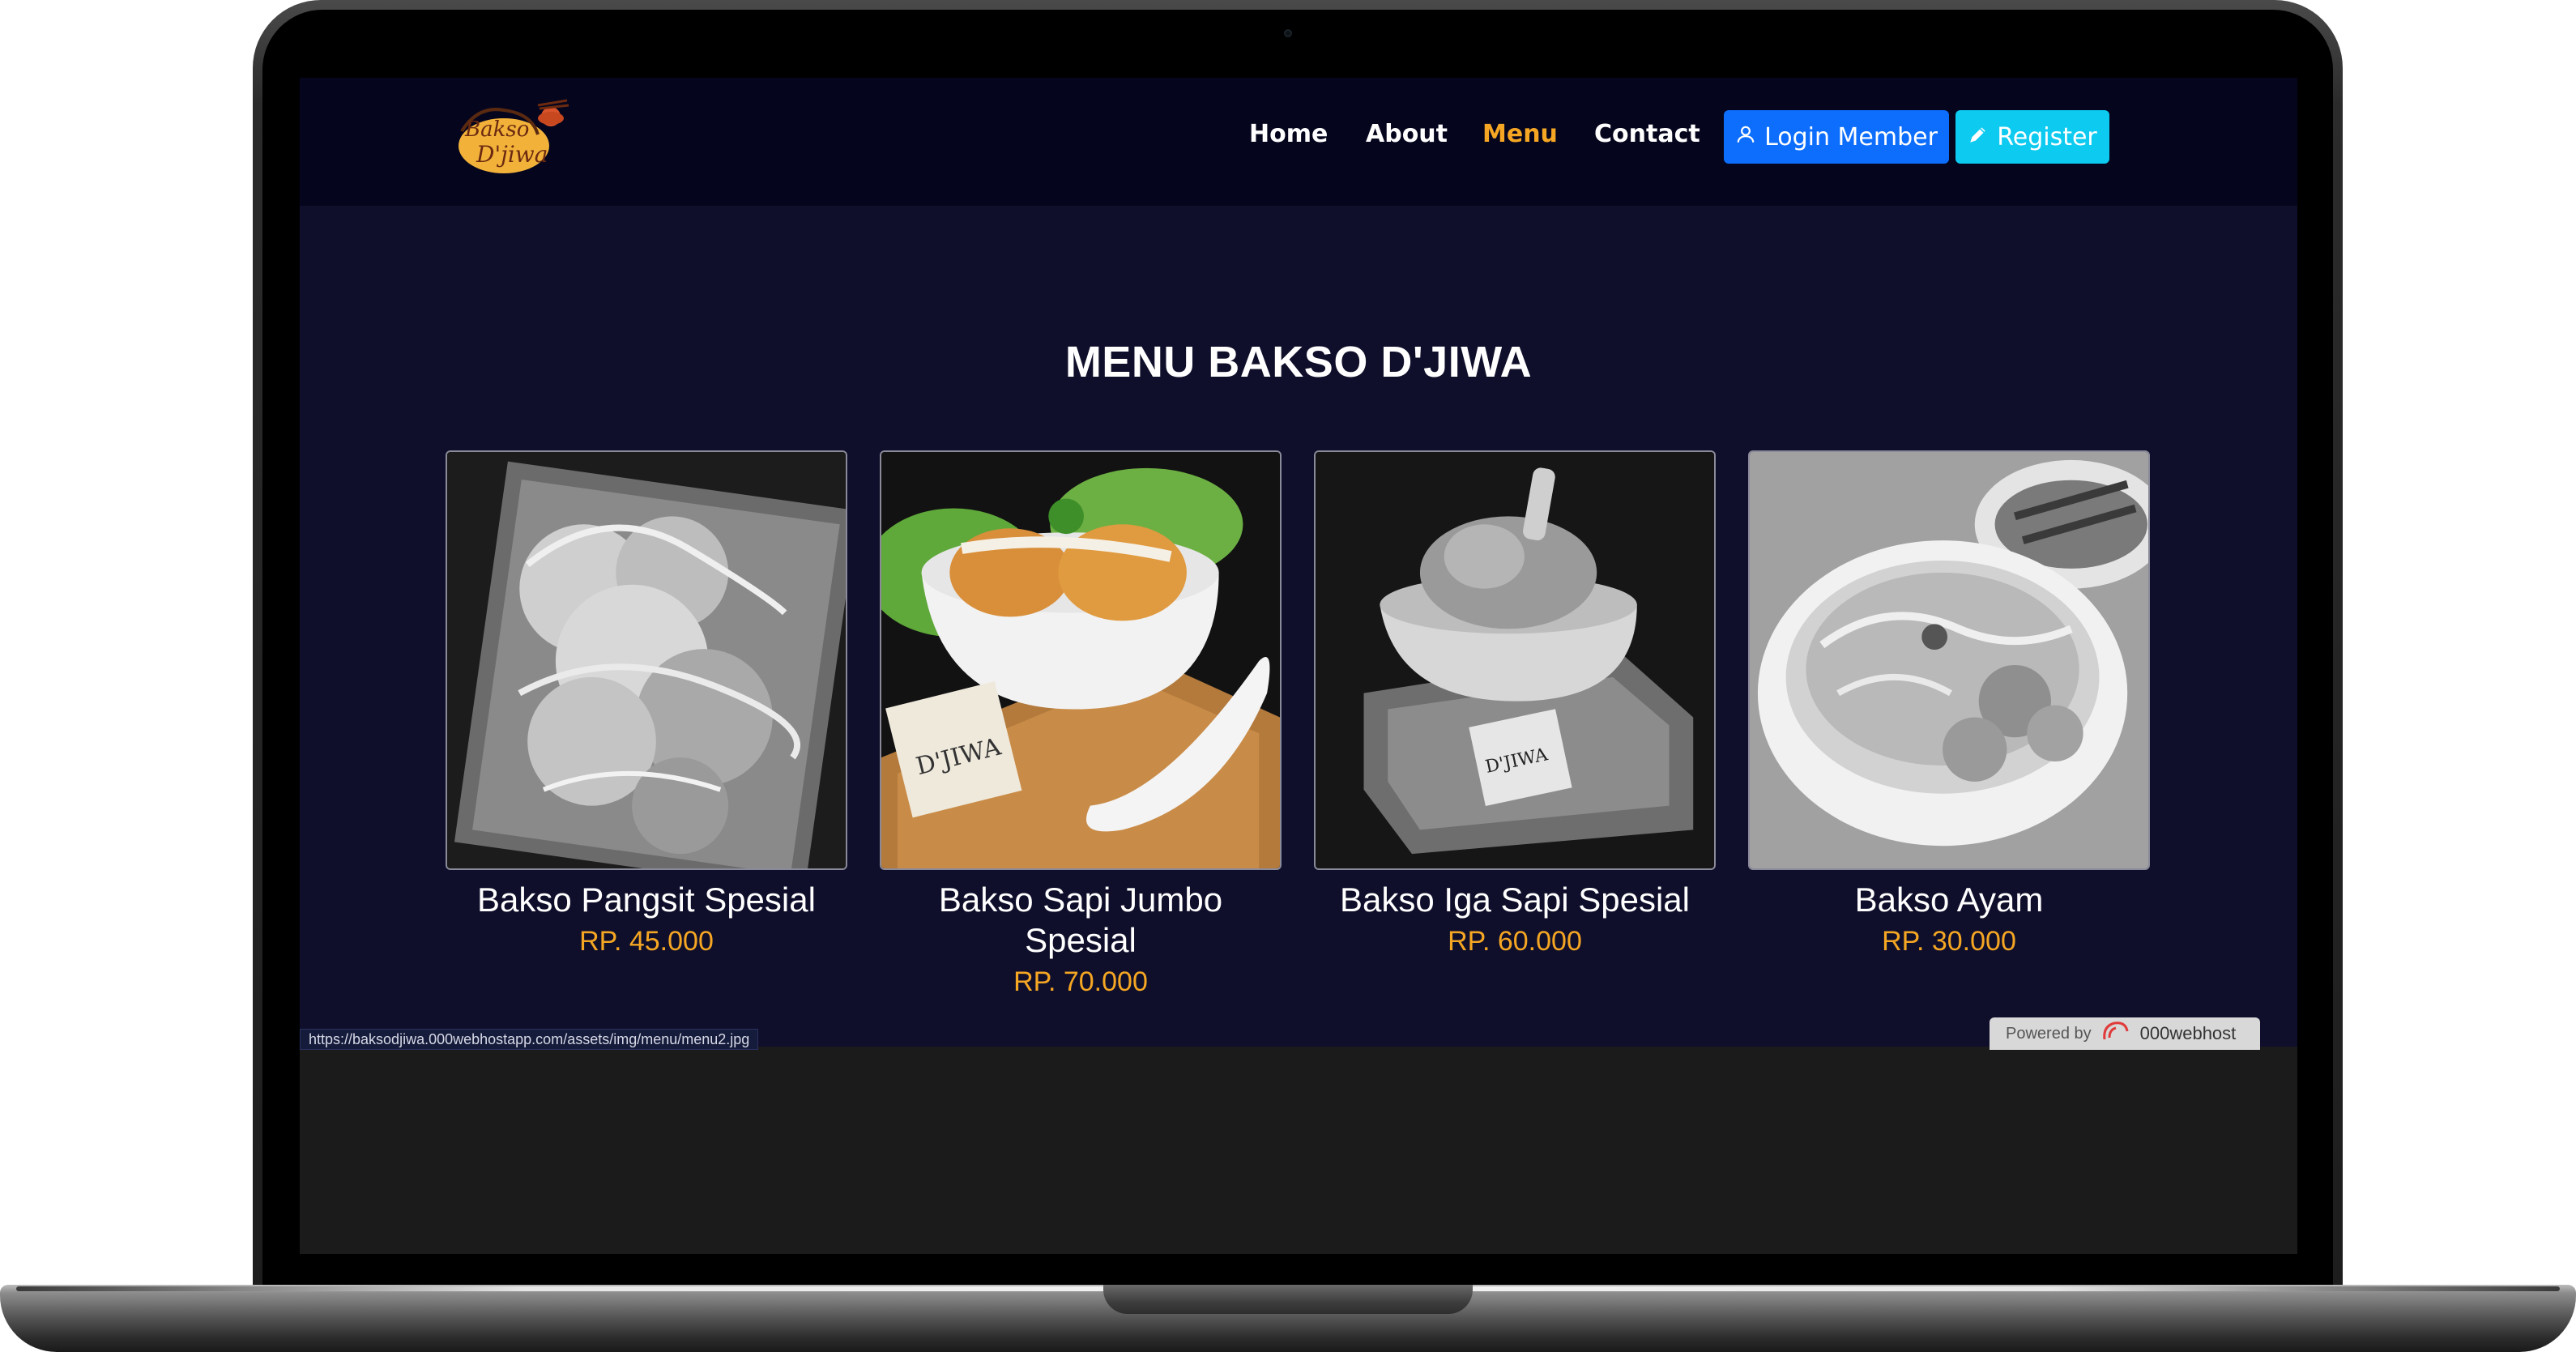  I want to click on menu-photo-bakso-pangsit, so click(646, 660).